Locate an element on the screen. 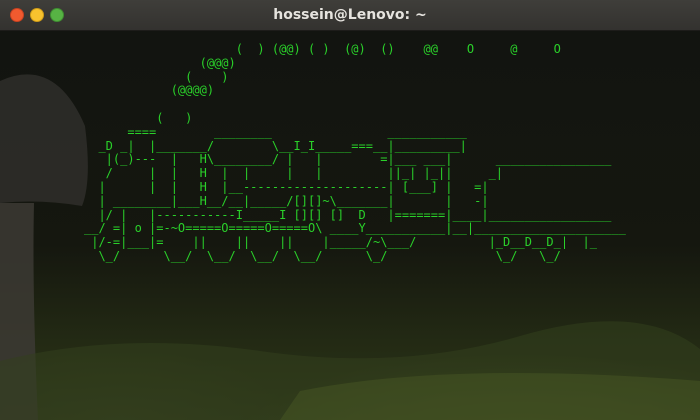 The image size is (700, 420). train-line: / | | H | | | | ||_| |_|| _| is located at coordinates (294, 173).